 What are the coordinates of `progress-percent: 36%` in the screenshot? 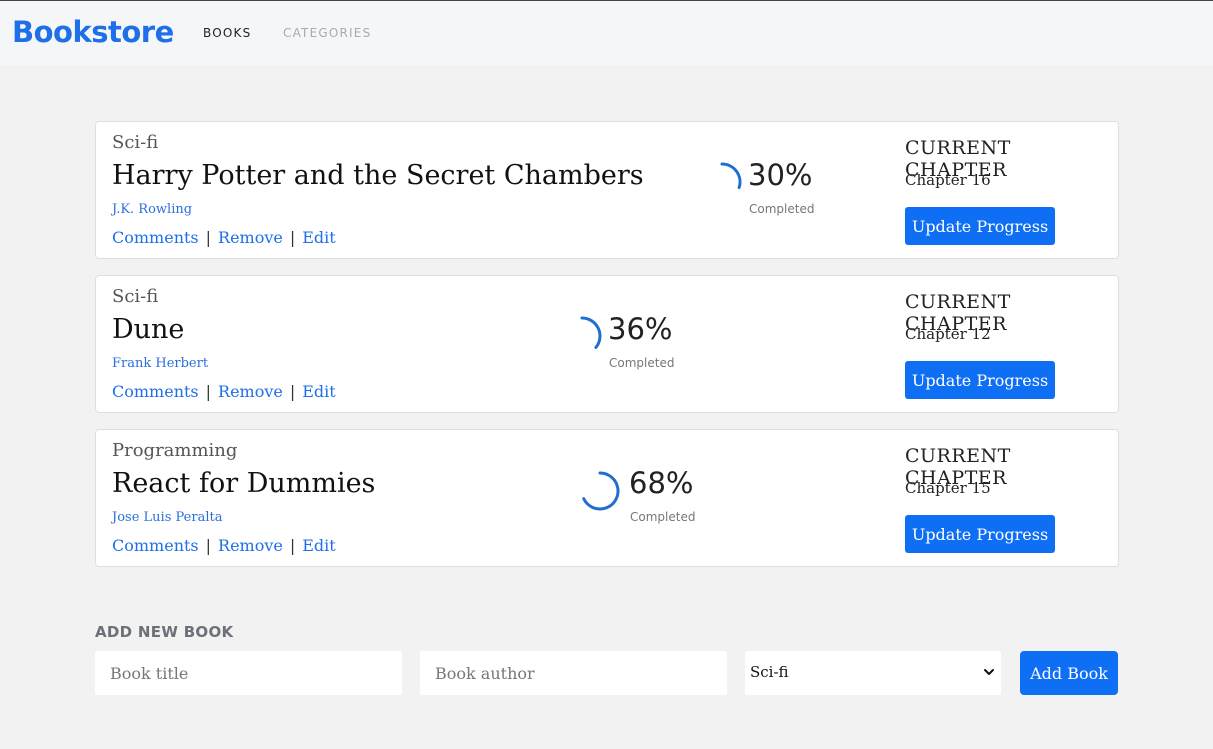 It's located at (640, 329).